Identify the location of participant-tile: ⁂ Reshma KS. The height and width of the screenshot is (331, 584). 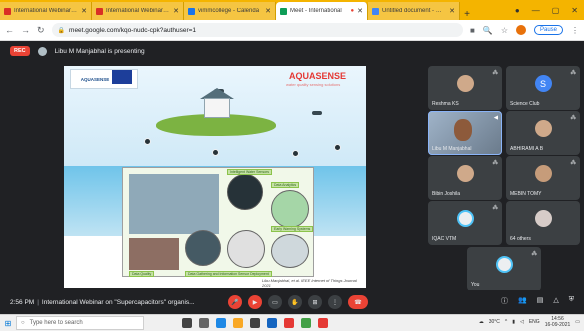
(465, 88).